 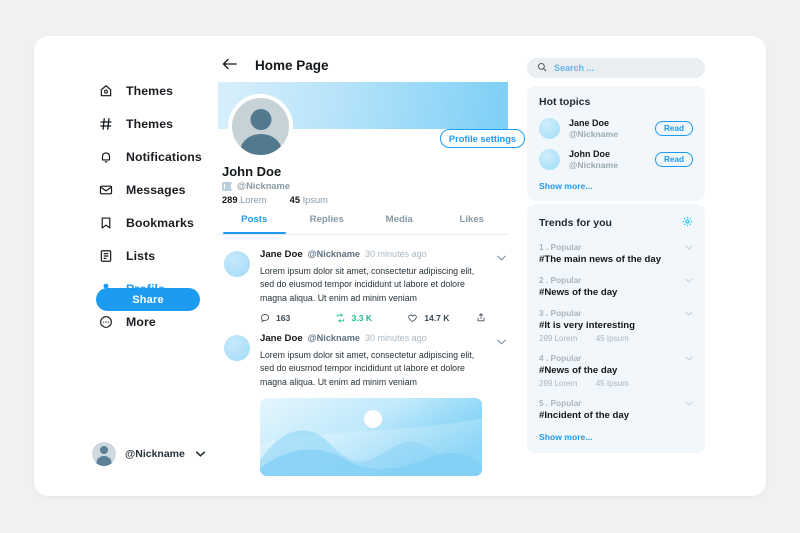 What do you see at coordinates (616, 223) in the screenshot?
I see `trends-header: Trends for you` at bounding box center [616, 223].